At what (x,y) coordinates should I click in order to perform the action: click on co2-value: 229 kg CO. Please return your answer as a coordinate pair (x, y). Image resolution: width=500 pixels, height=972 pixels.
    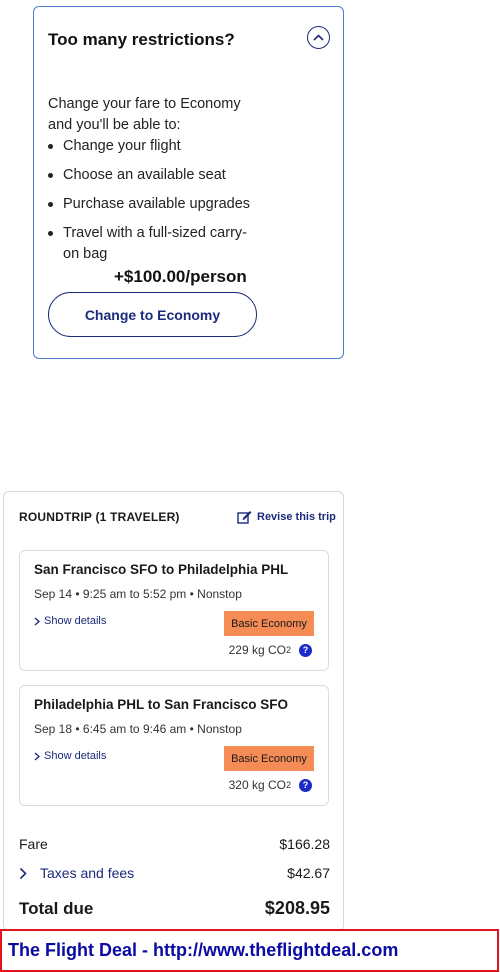
    Looking at the image, I should click on (257, 650).